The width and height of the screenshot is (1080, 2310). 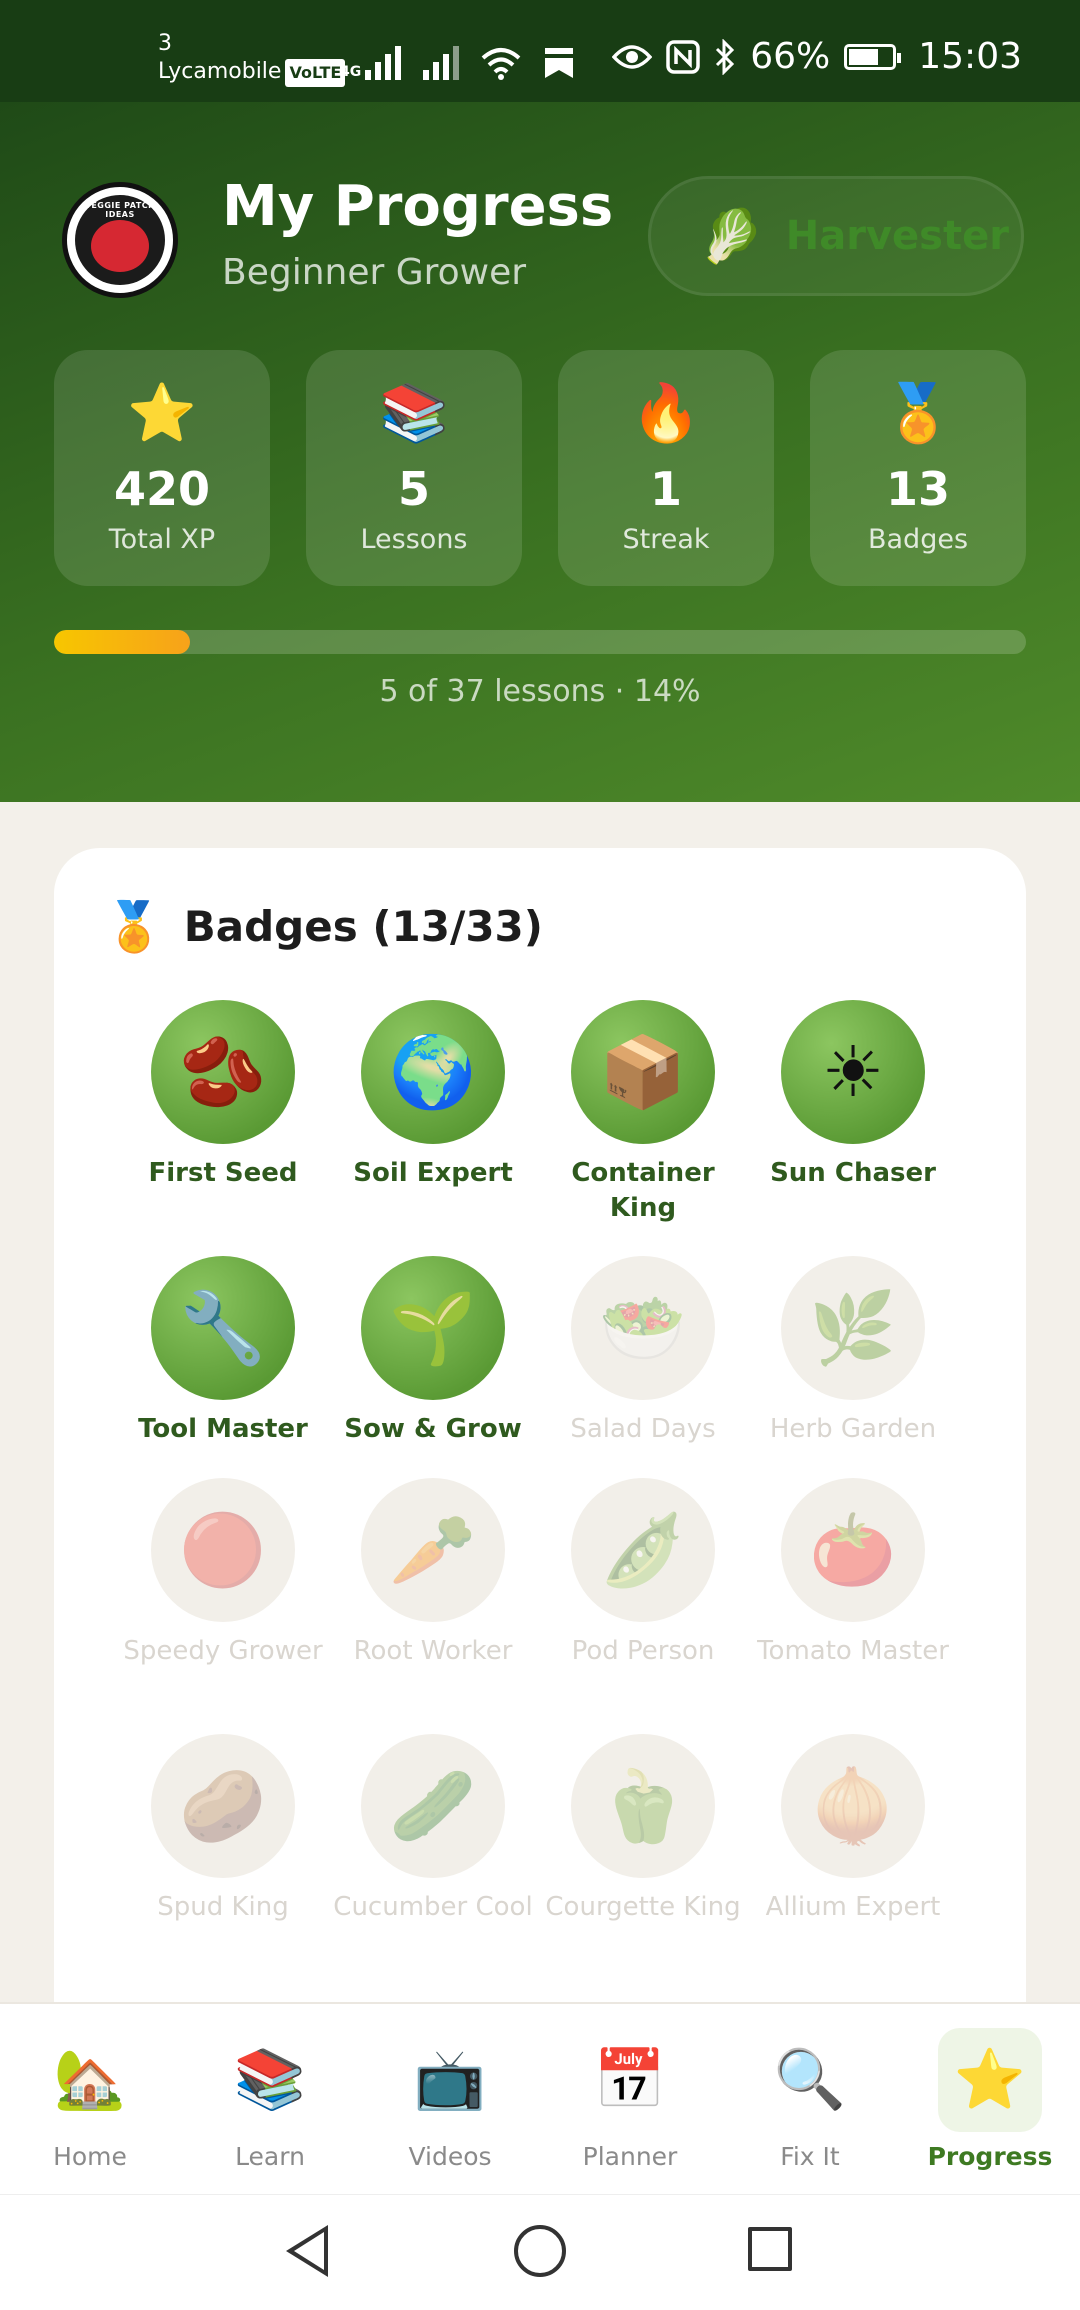 I want to click on magnifier-icon: 🔍, so click(x=810, y=2079).